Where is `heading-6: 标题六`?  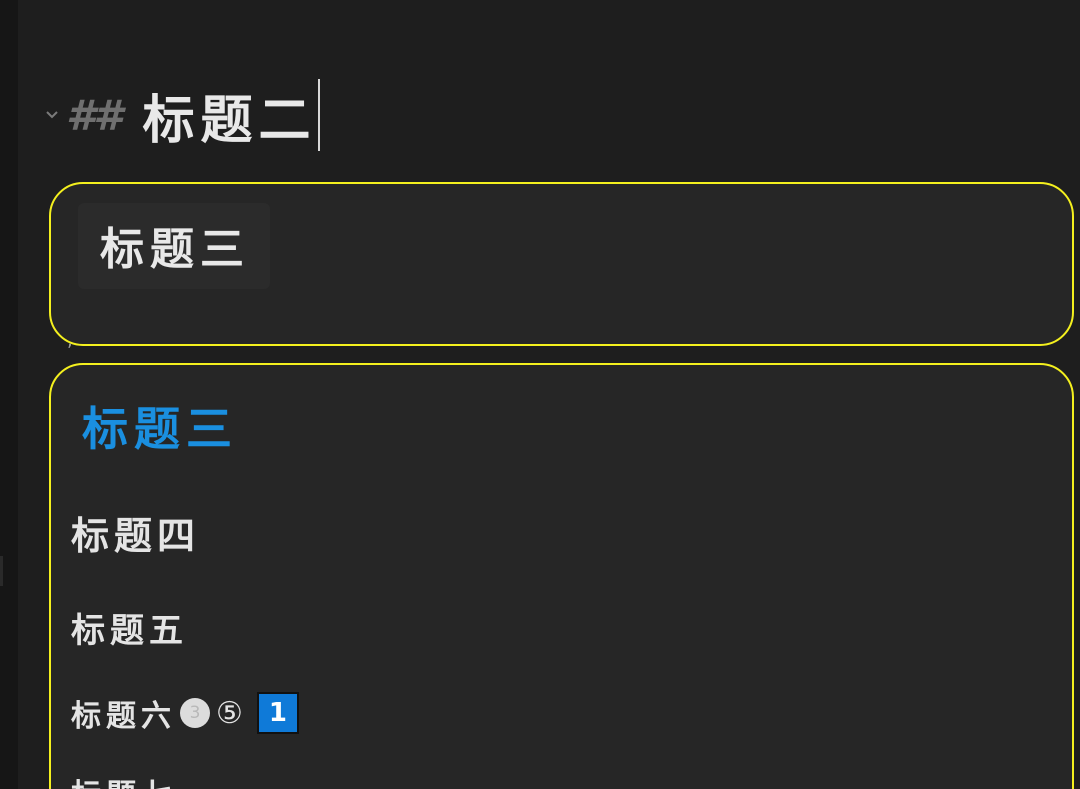 heading-6: 标题六 is located at coordinates (123, 716).